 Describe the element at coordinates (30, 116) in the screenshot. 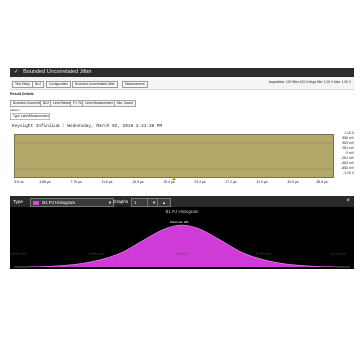

I see `label-input: Type Label/Measurement` at that location.